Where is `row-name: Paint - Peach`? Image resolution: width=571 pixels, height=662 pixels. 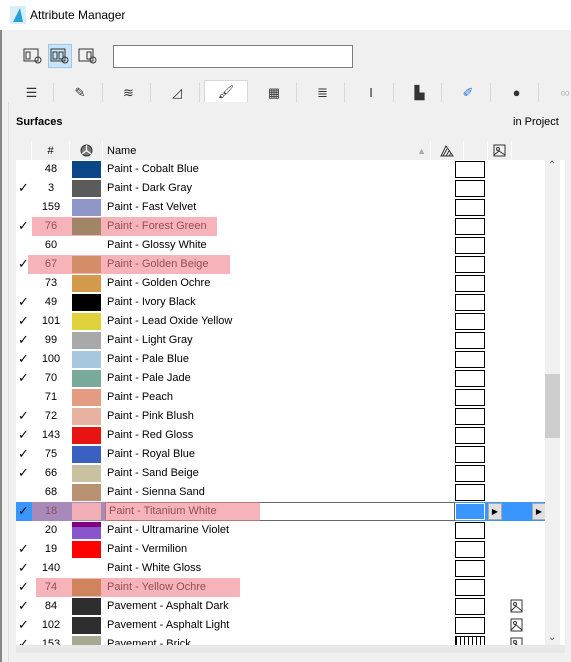
row-name: Paint - Peach is located at coordinates (140, 397).